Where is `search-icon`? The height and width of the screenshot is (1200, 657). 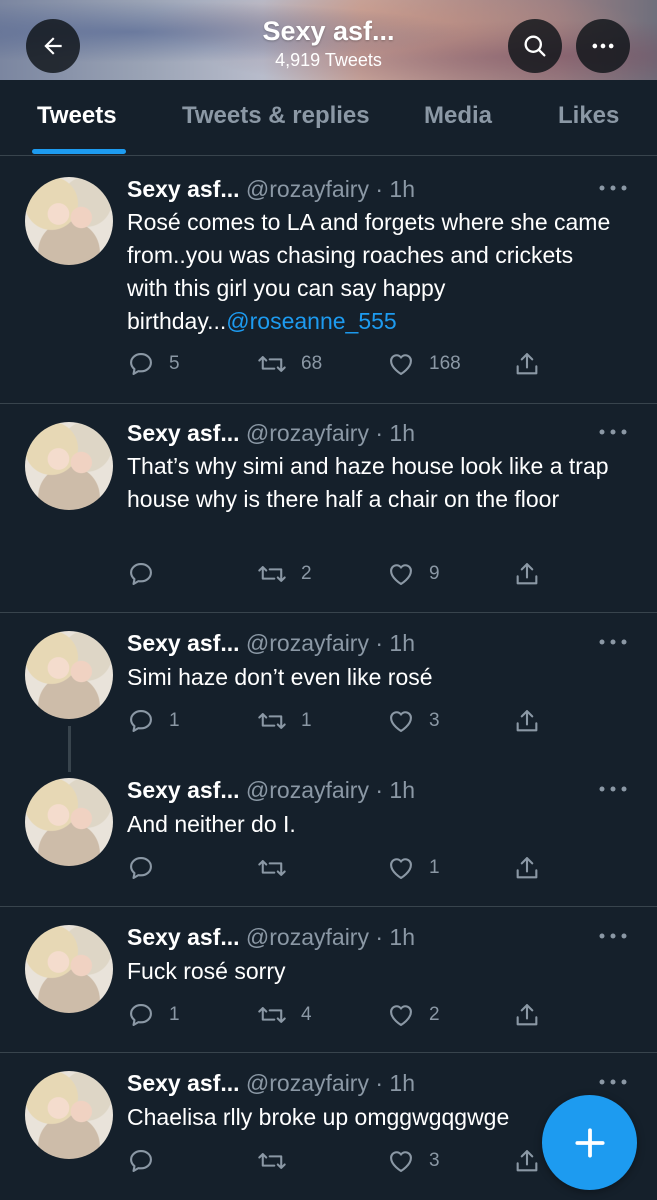
search-icon is located at coordinates (535, 46).